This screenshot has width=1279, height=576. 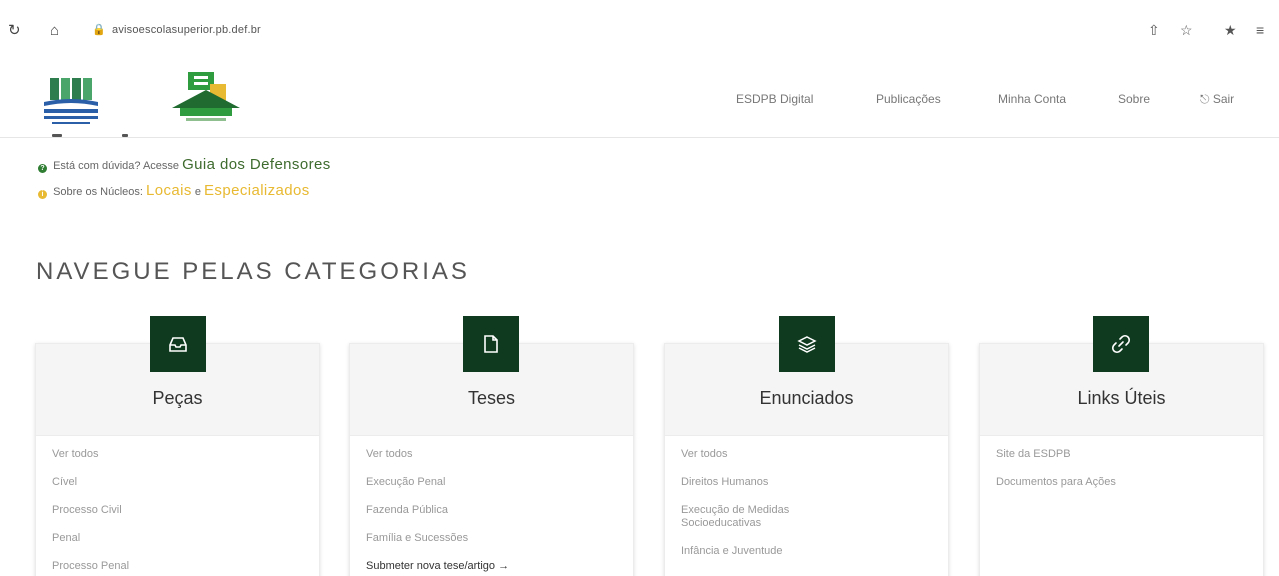 I want to click on list-item: Família e Sucessões, so click(x=437, y=538).